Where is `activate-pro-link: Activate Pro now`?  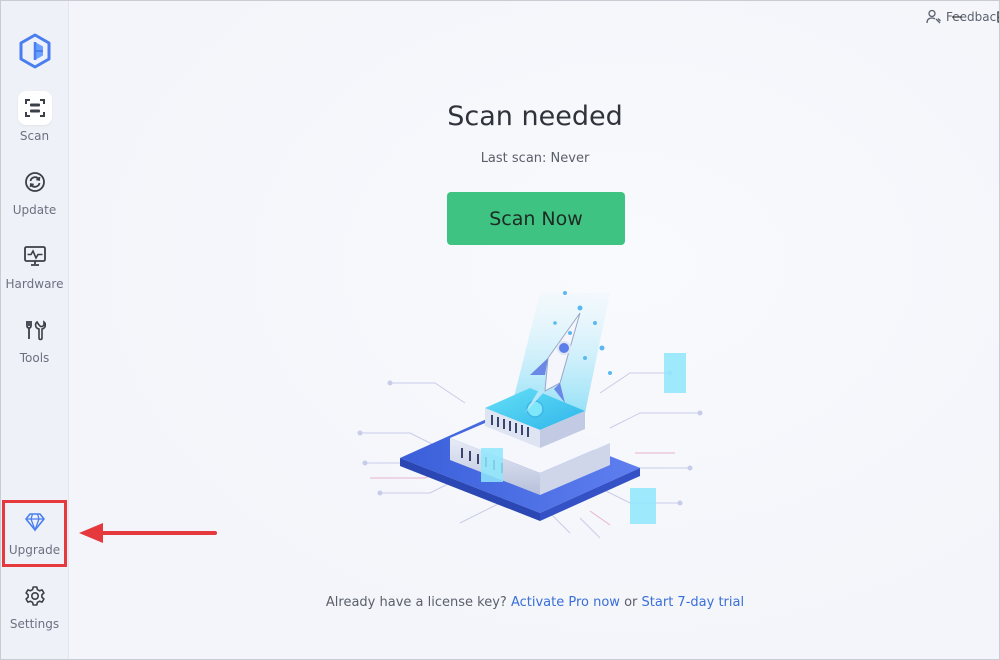
activate-pro-link: Activate Pro now is located at coordinates (565, 602).